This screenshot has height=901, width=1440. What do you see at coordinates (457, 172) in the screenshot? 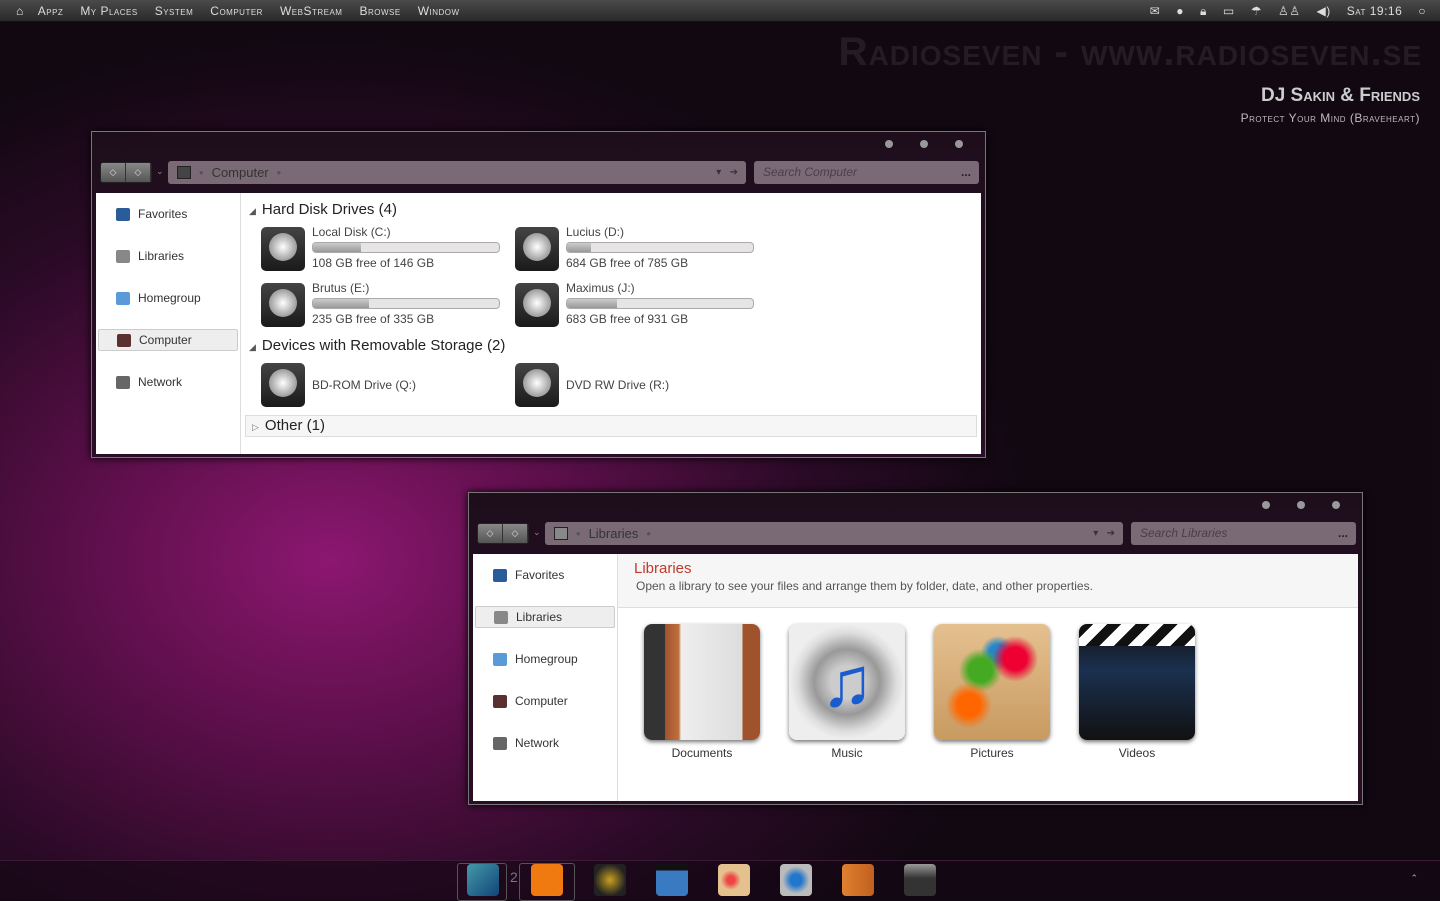
I see `address-bar: • Computer • ▾ ➔` at bounding box center [457, 172].